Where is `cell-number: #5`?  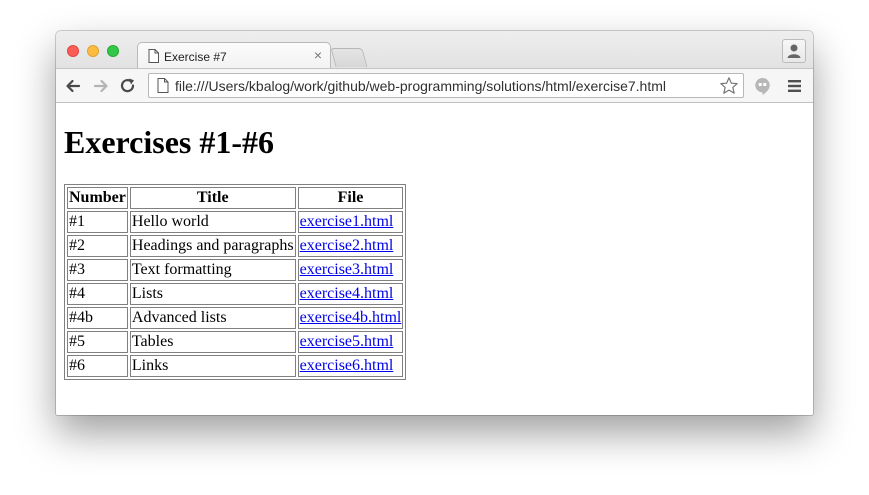 cell-number: #5 is located at coordinates (97, 342).